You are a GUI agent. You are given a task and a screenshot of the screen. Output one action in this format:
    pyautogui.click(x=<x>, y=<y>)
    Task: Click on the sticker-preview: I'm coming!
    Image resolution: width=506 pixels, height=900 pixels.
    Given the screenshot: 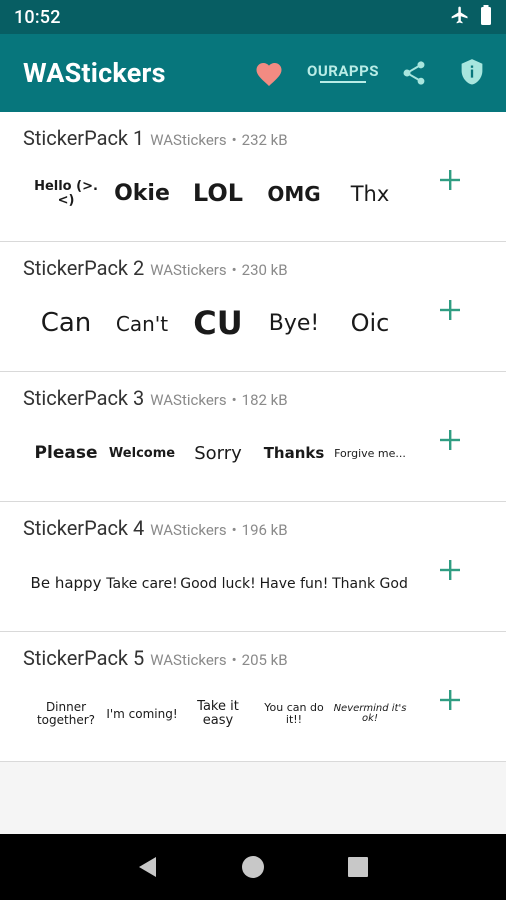 What is the action you would take?
    pyautogui.click(x=142, y=713)
    